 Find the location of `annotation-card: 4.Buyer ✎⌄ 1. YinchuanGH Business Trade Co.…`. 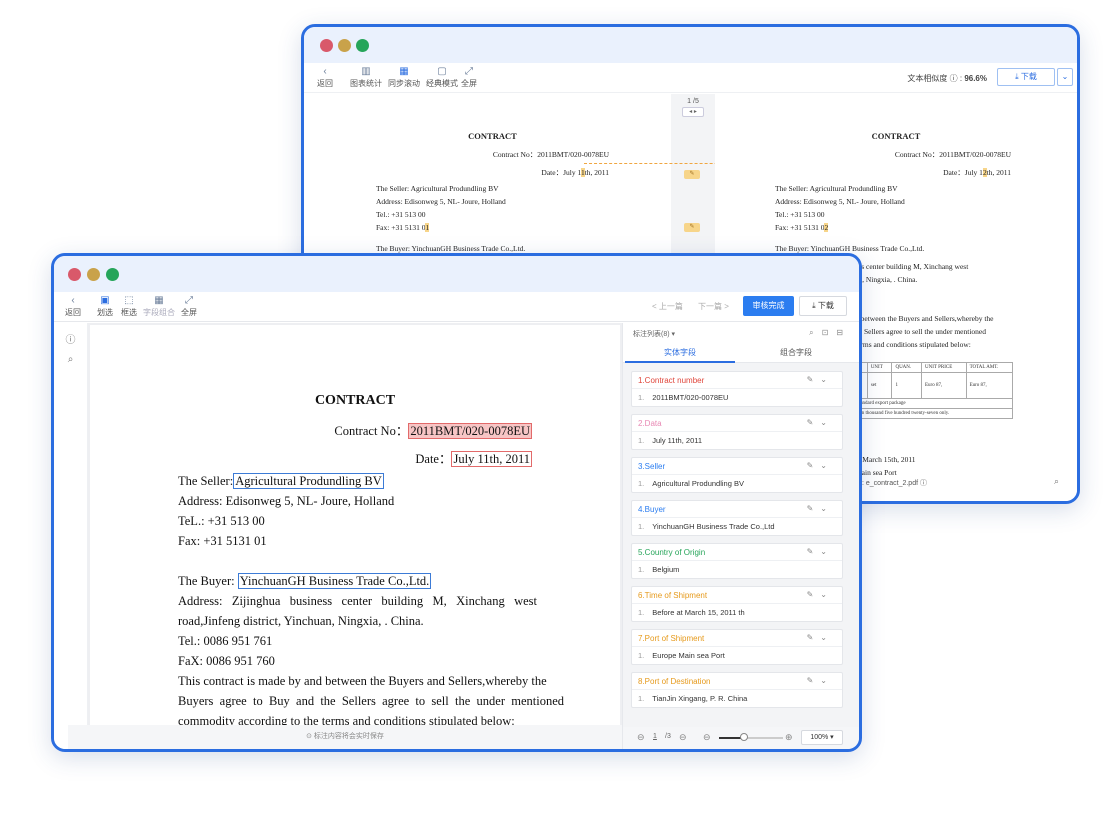

annotation-card: 4.Buyer ✎⌄ 1. YinchuanGH Business Trade Co.… is located at coordinates (737, 518).